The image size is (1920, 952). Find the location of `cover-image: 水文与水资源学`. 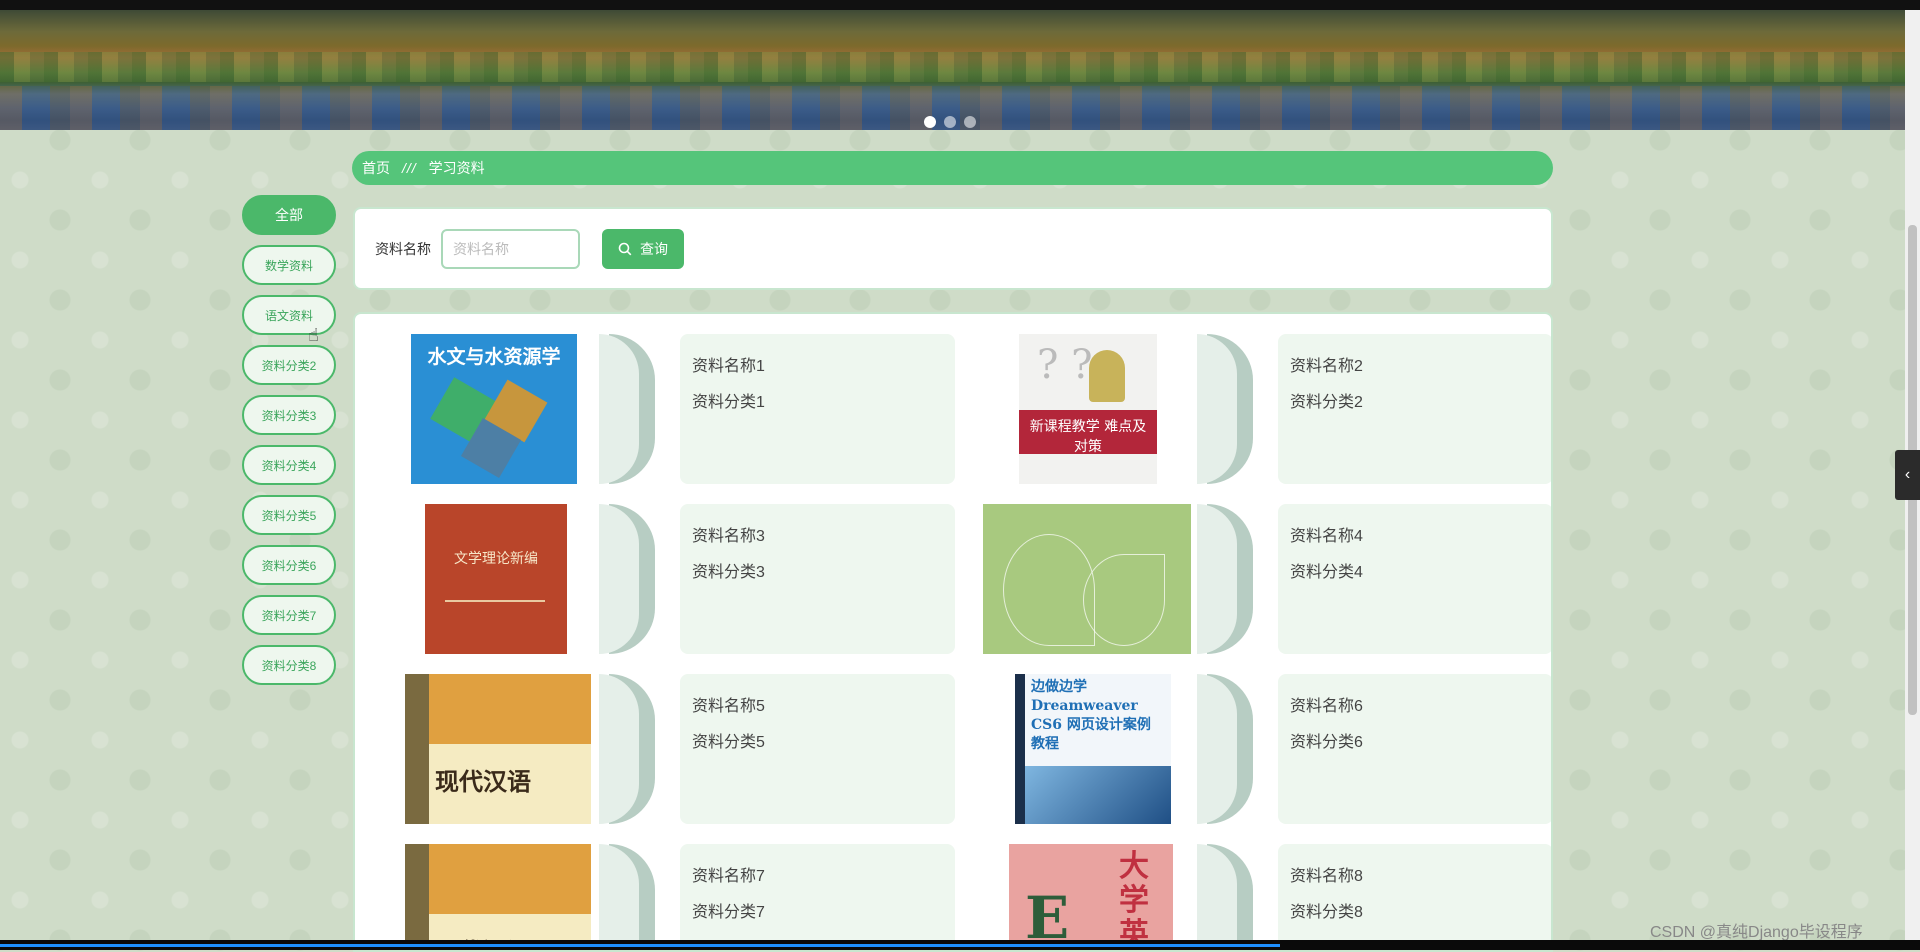

cover-image: 水文与水资源学 is located at coordinates (494, 409).